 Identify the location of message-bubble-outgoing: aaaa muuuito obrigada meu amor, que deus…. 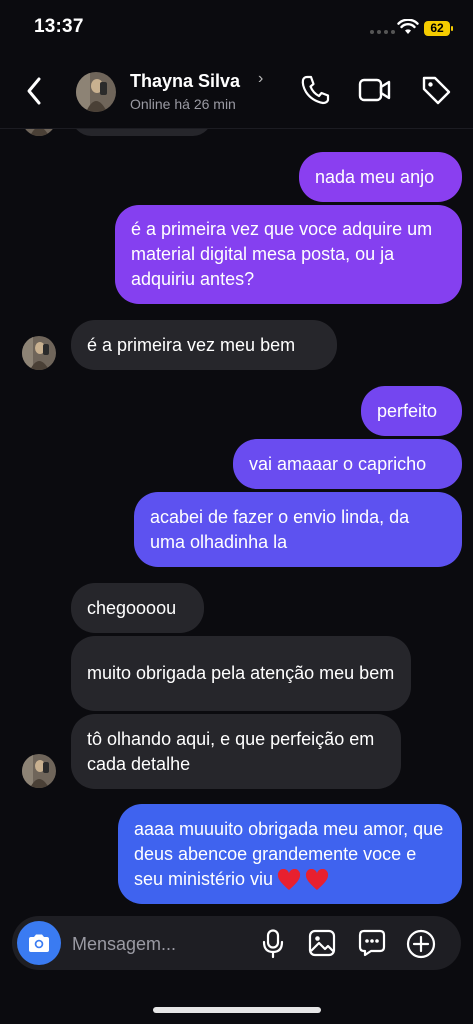
(290, 854).